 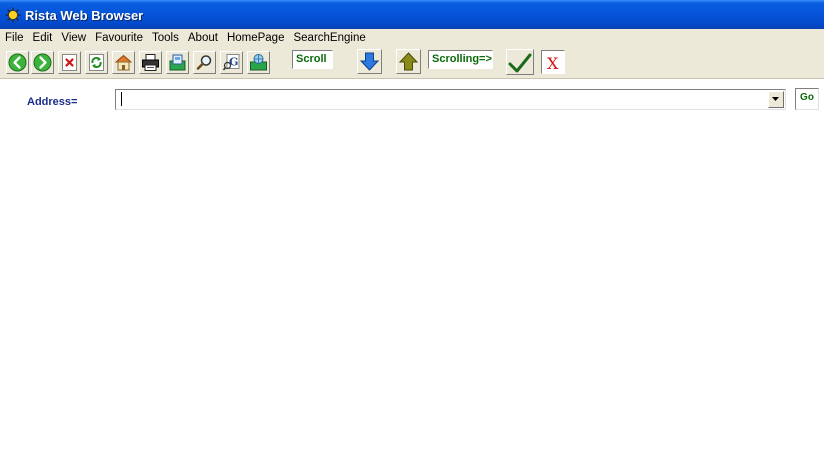 I want to click on toolbar: G Scroll Scrolling=> X, so click(x=412, y=63).